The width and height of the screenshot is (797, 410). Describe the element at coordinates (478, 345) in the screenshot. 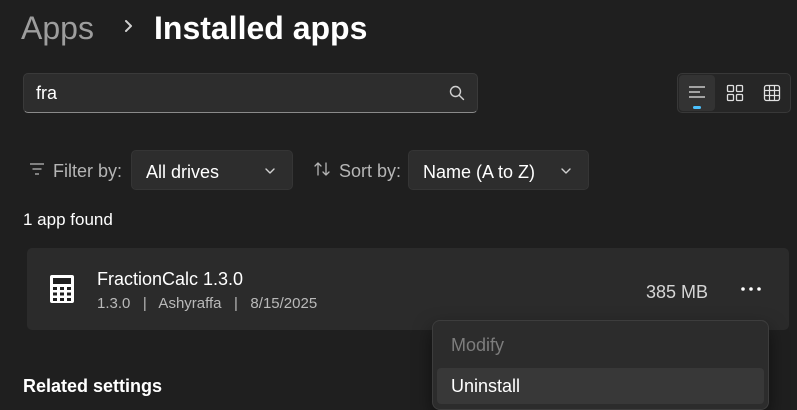

I see `modify-label: Modify` at that location.